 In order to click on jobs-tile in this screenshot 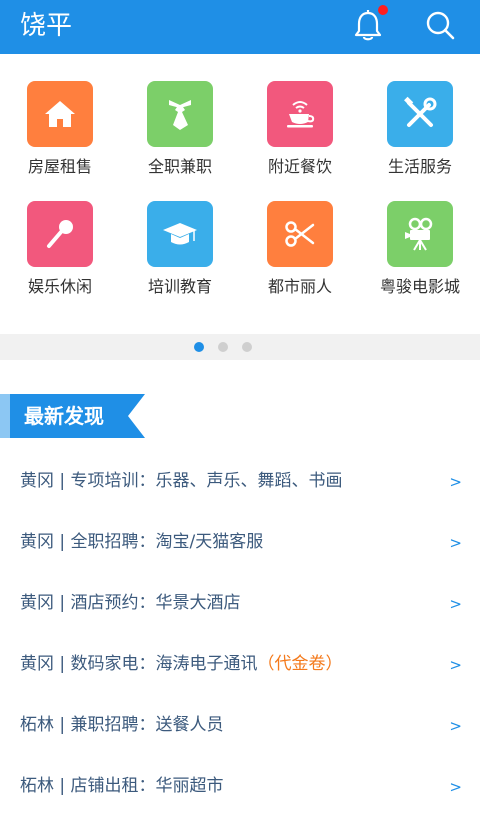, I will do `click(180, 114)`.